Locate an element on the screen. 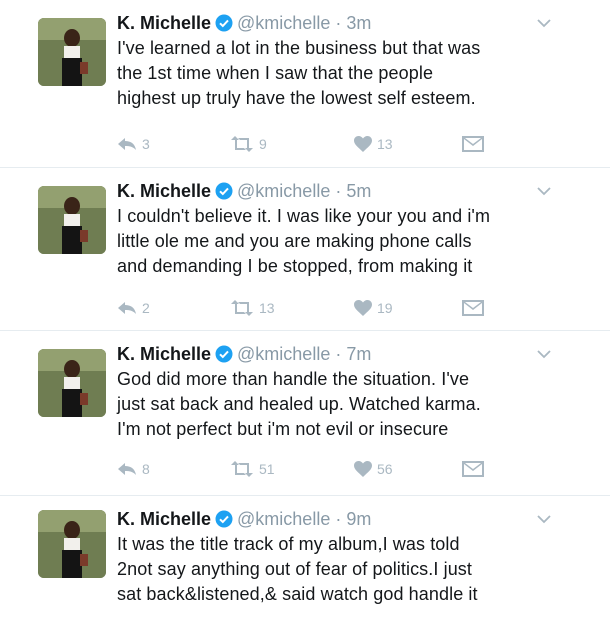 This screenshot has height=617, width=610. retweet-count: 9 is located at coordinates (263, 144).